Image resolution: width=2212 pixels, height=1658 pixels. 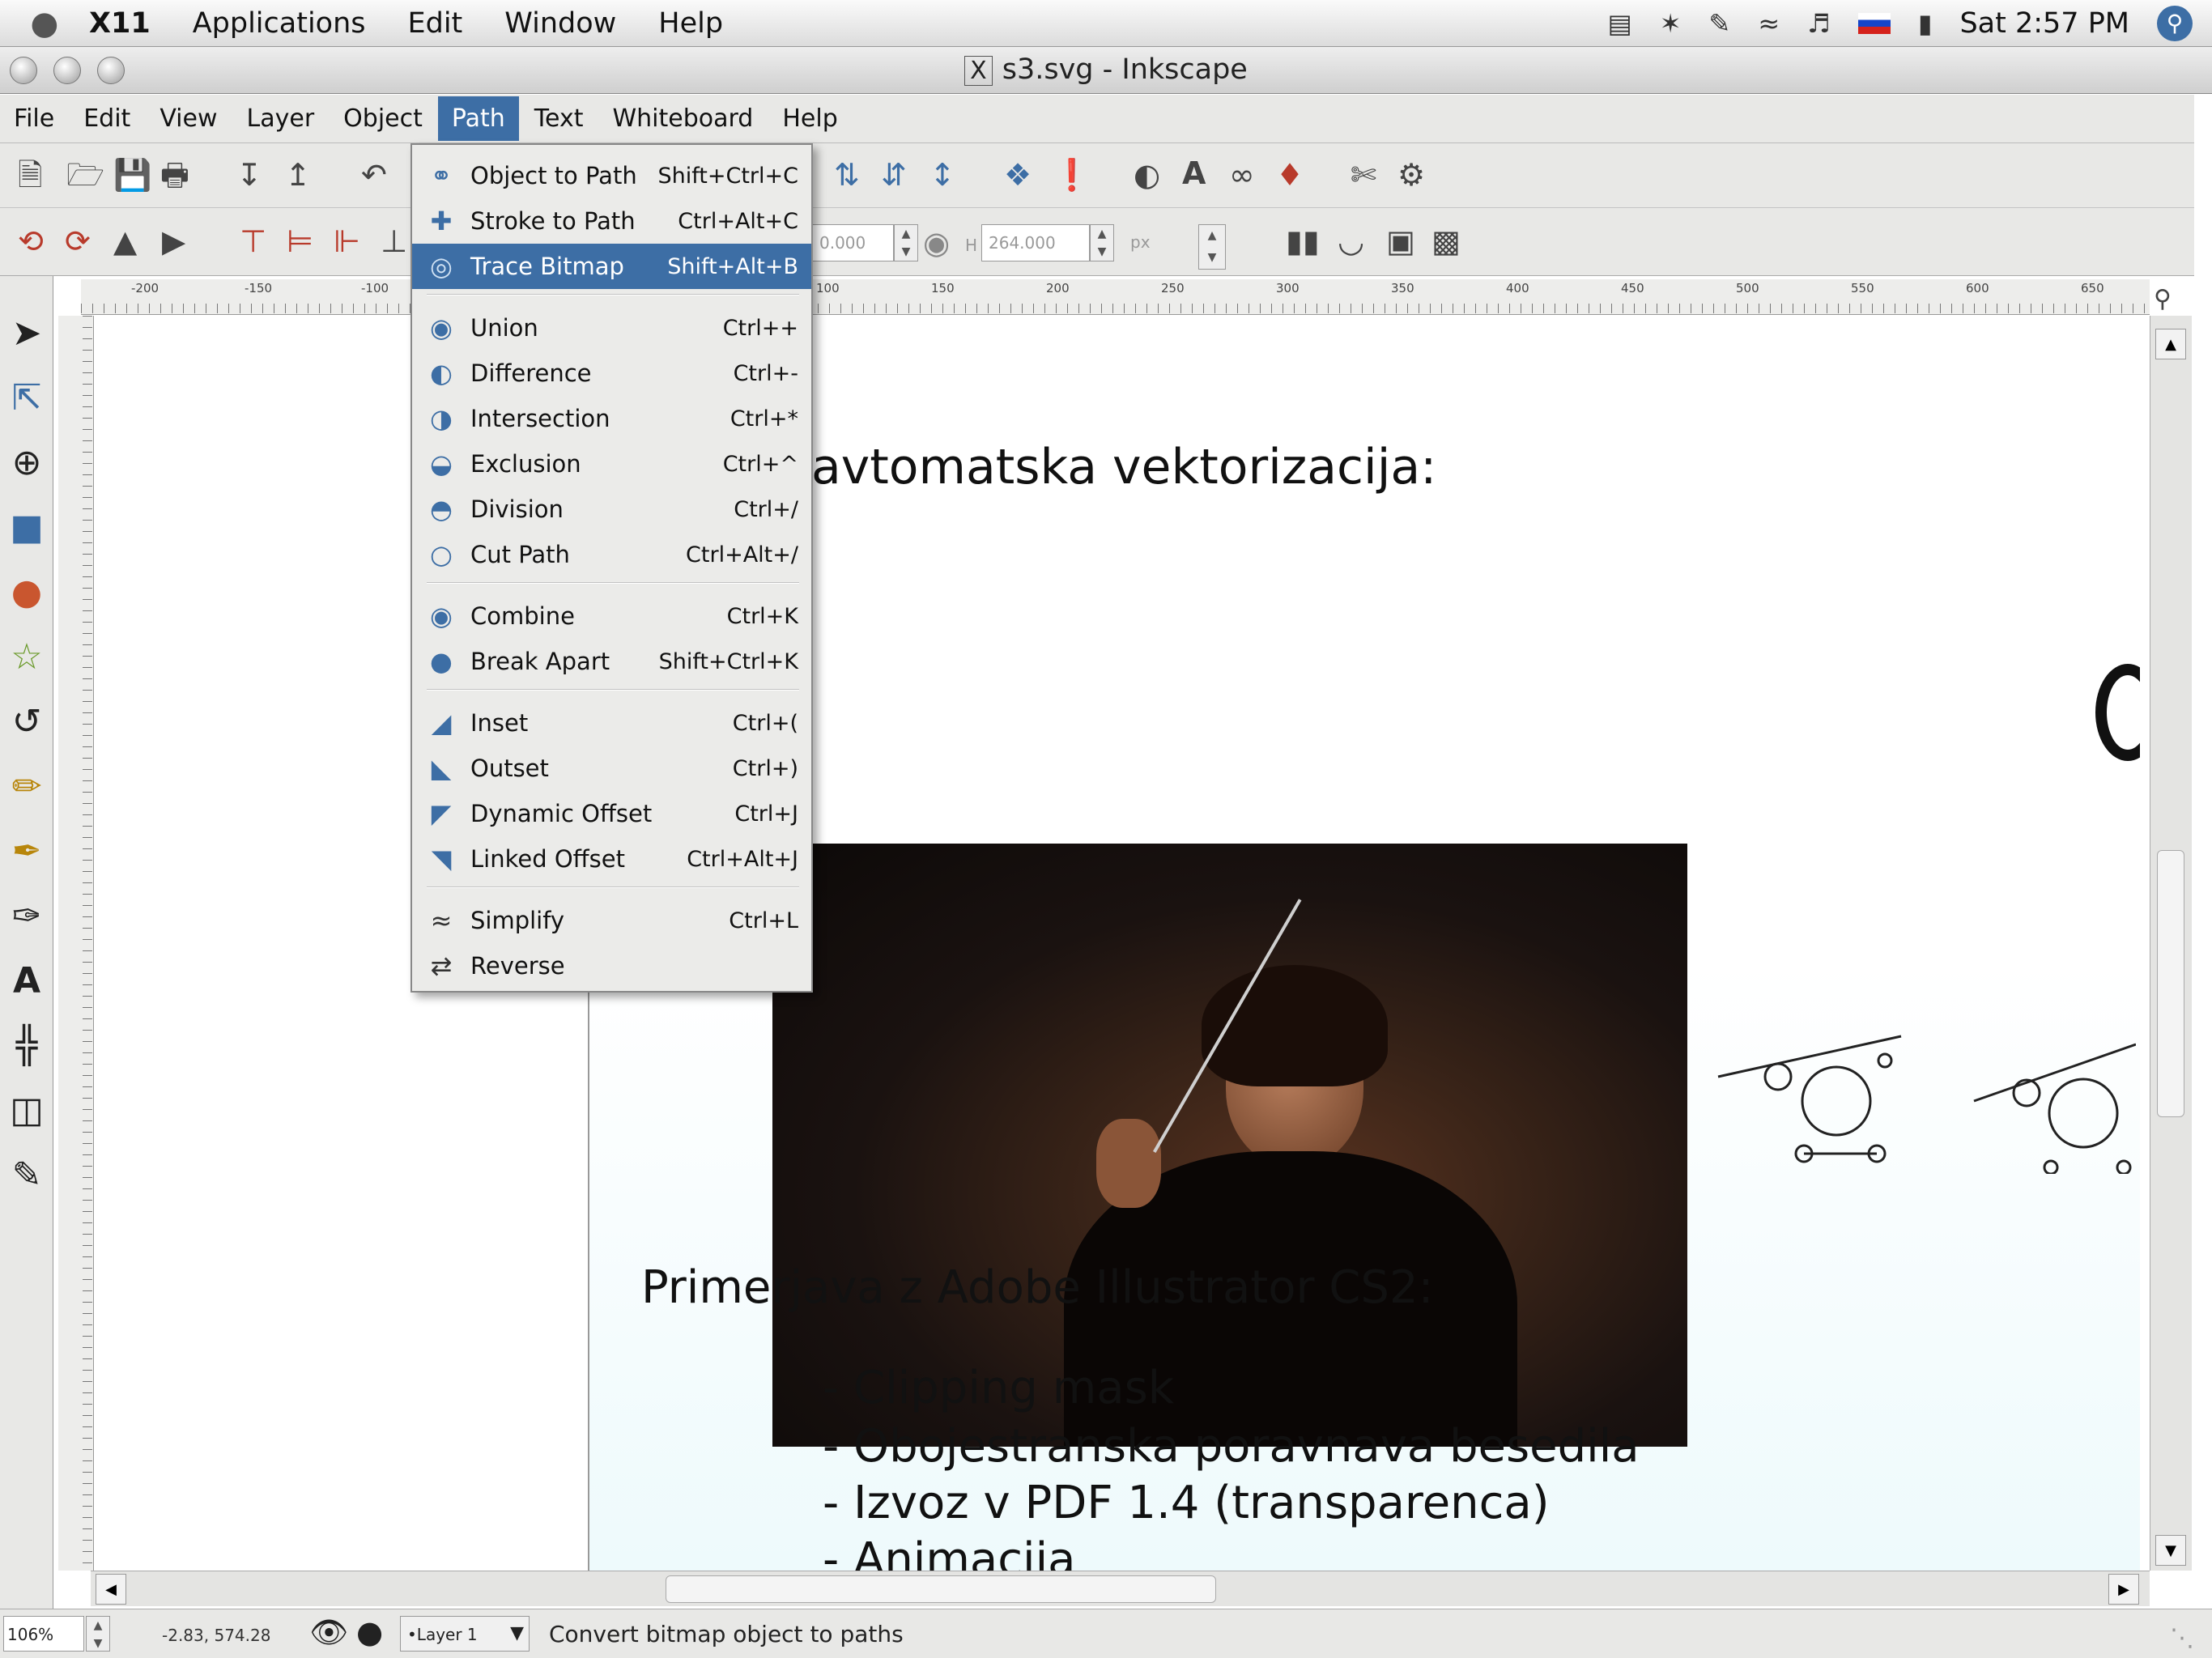 What do you see at coordinates (27, 722) in the screenshot?
I see `spiral-tool-icon: ↺` at bounding box center [27, 722].